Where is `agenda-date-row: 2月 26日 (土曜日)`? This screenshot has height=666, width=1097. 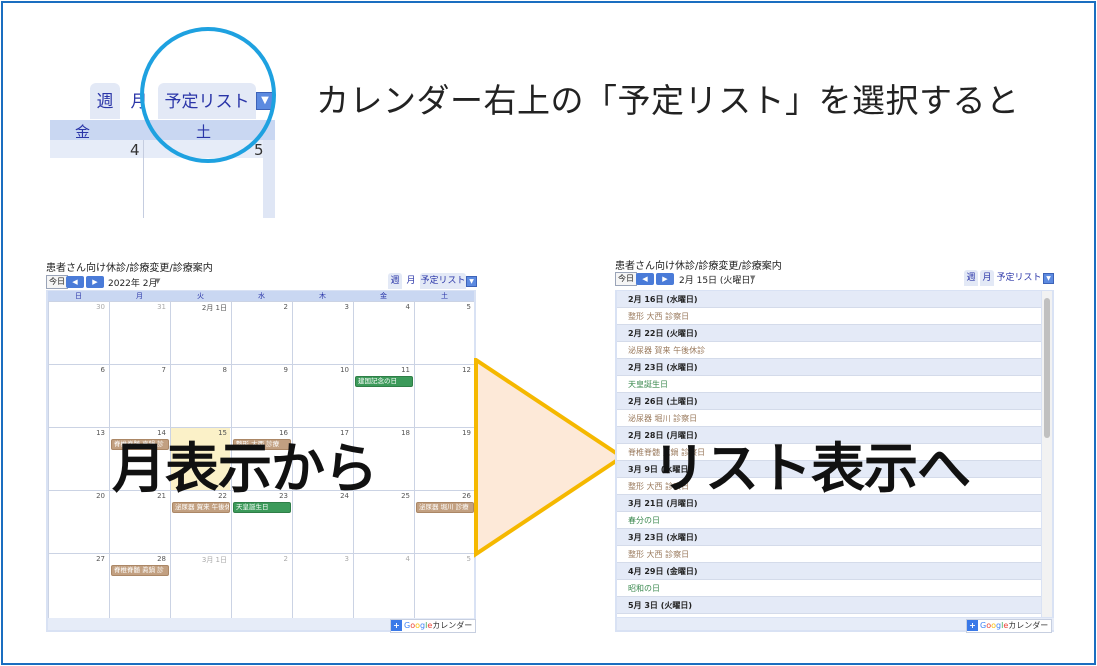 agenda-date-row: 2月 26日 (土曜日) is located at coordinates (829, 401).